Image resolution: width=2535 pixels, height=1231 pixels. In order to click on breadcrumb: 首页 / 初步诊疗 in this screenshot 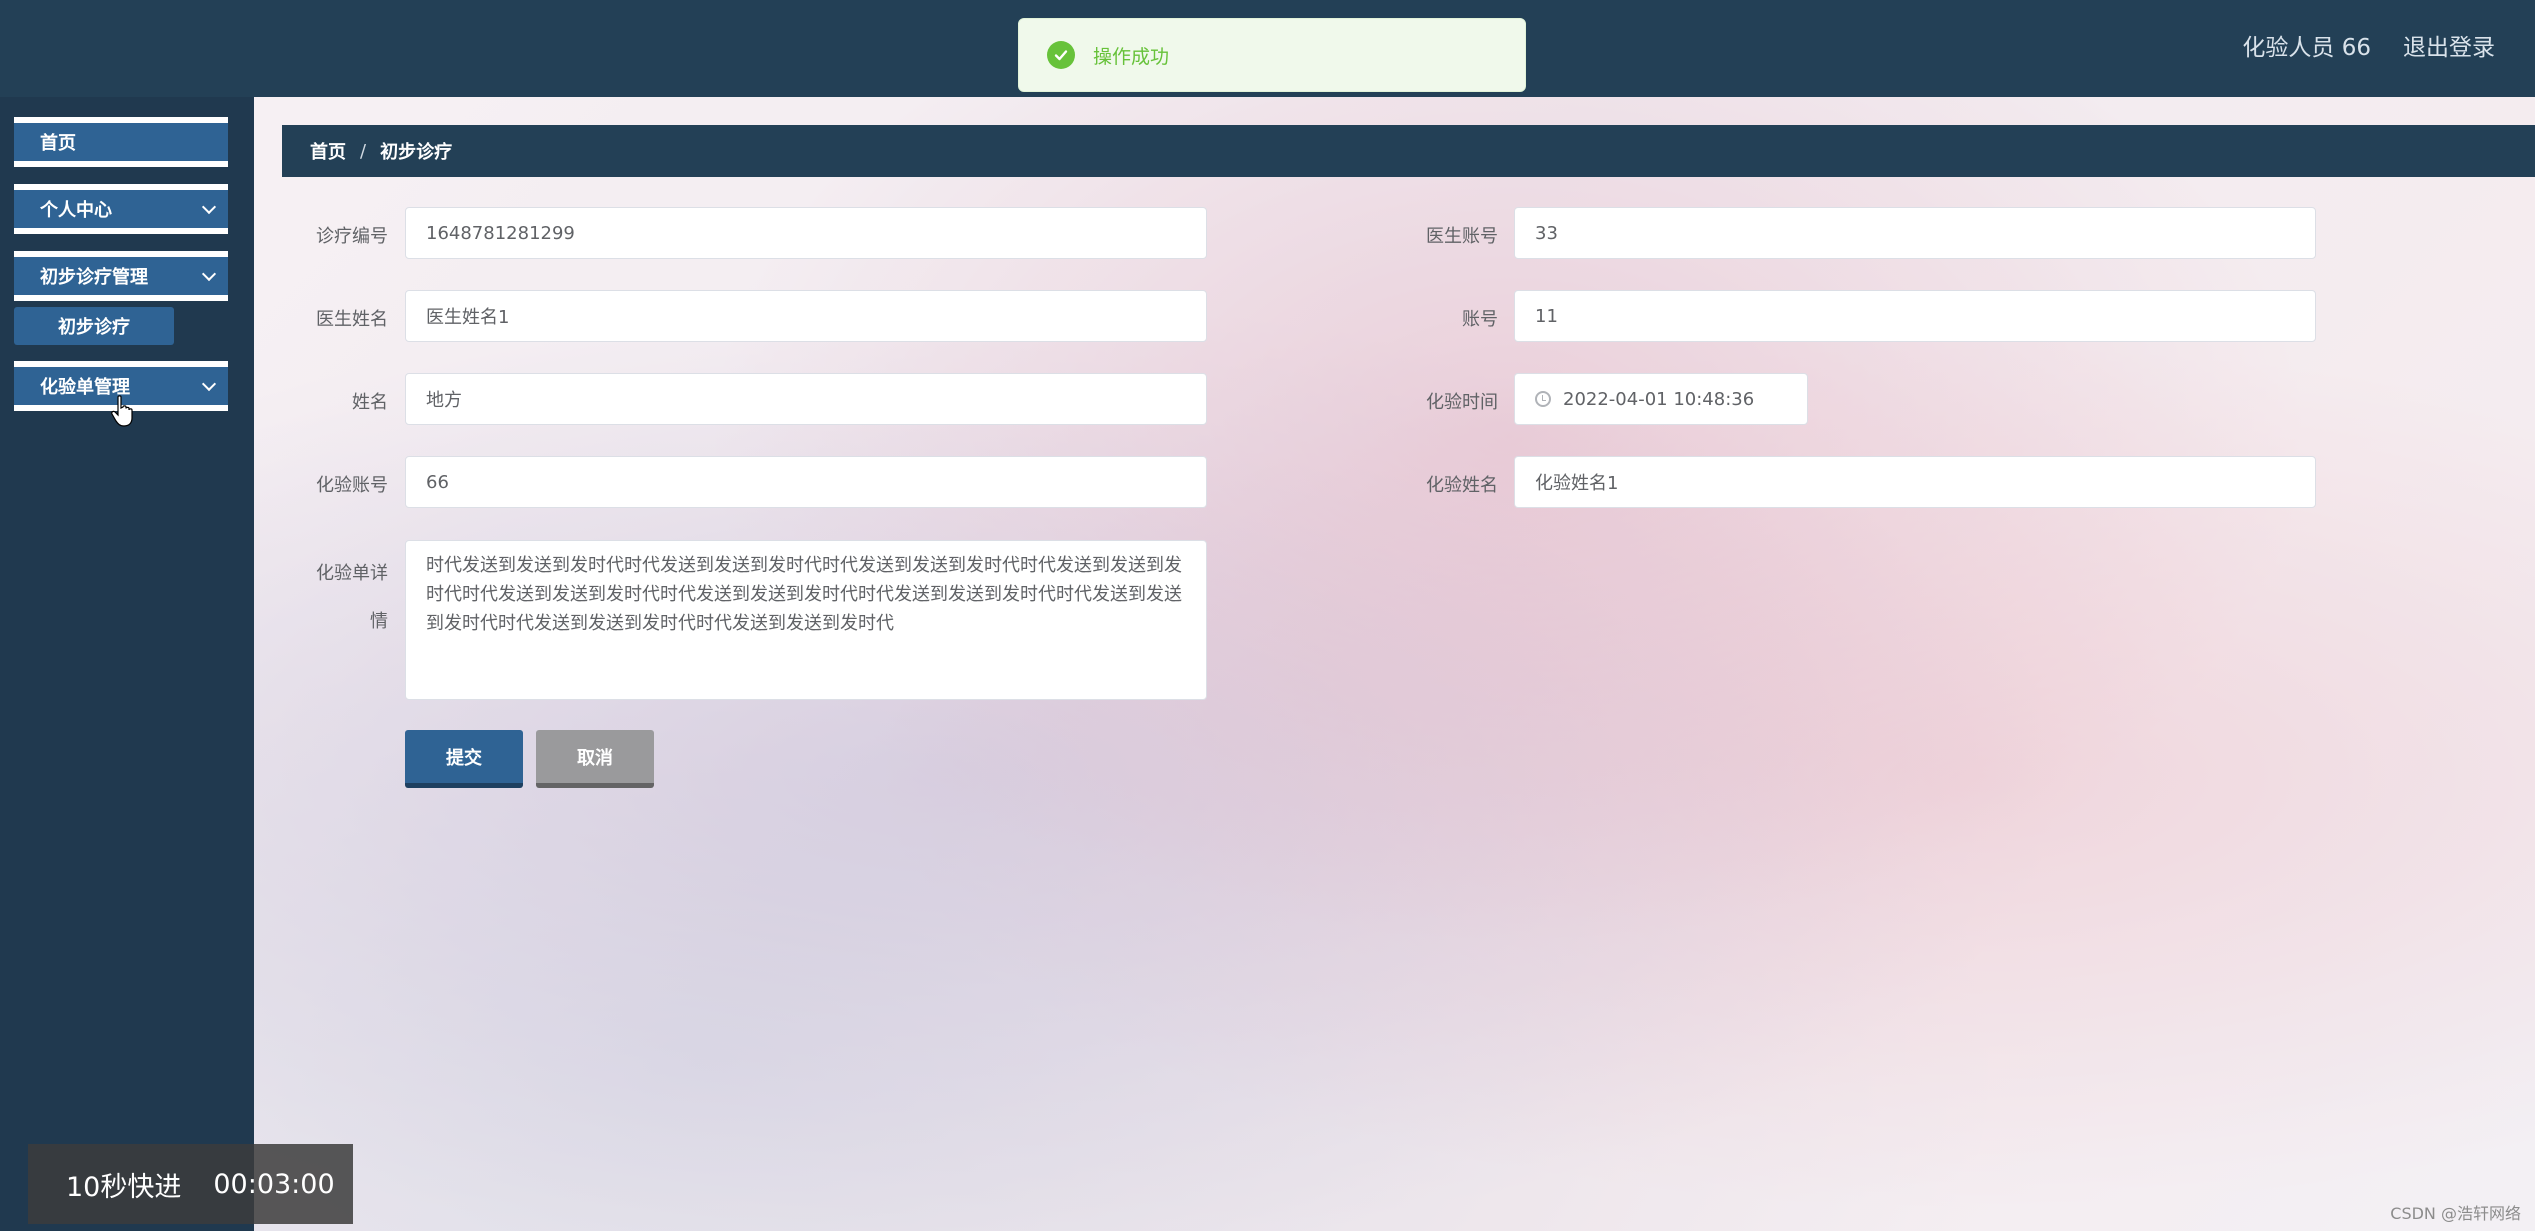, I will do `click(1408, 151)`.